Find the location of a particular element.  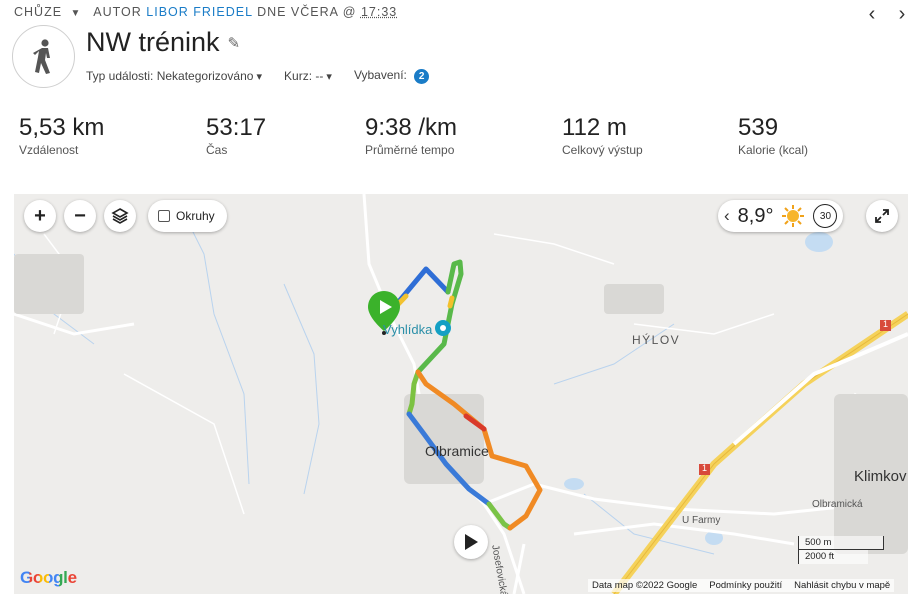

zoom-in-button: + is located at coordinates (40, 216).